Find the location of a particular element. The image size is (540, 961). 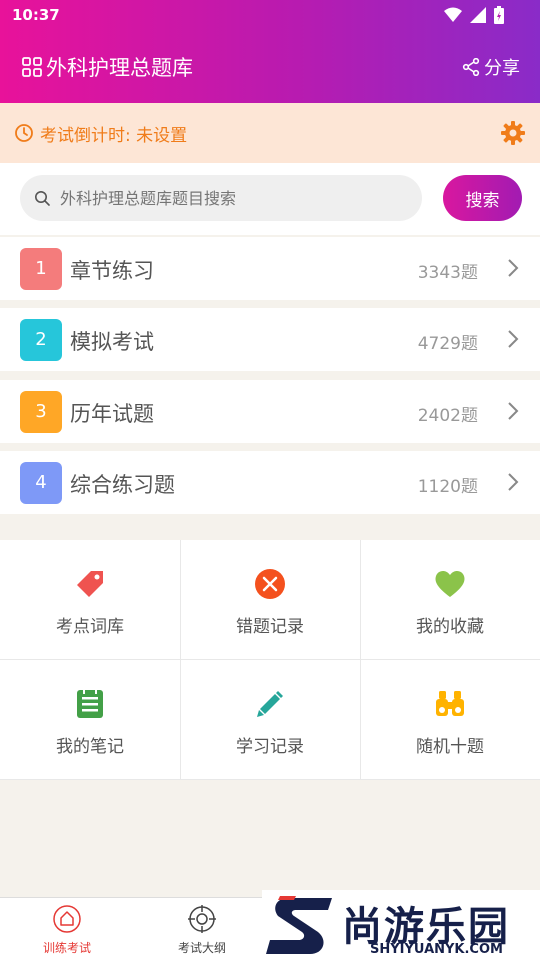

search-input is located at coordinates (220, 198).